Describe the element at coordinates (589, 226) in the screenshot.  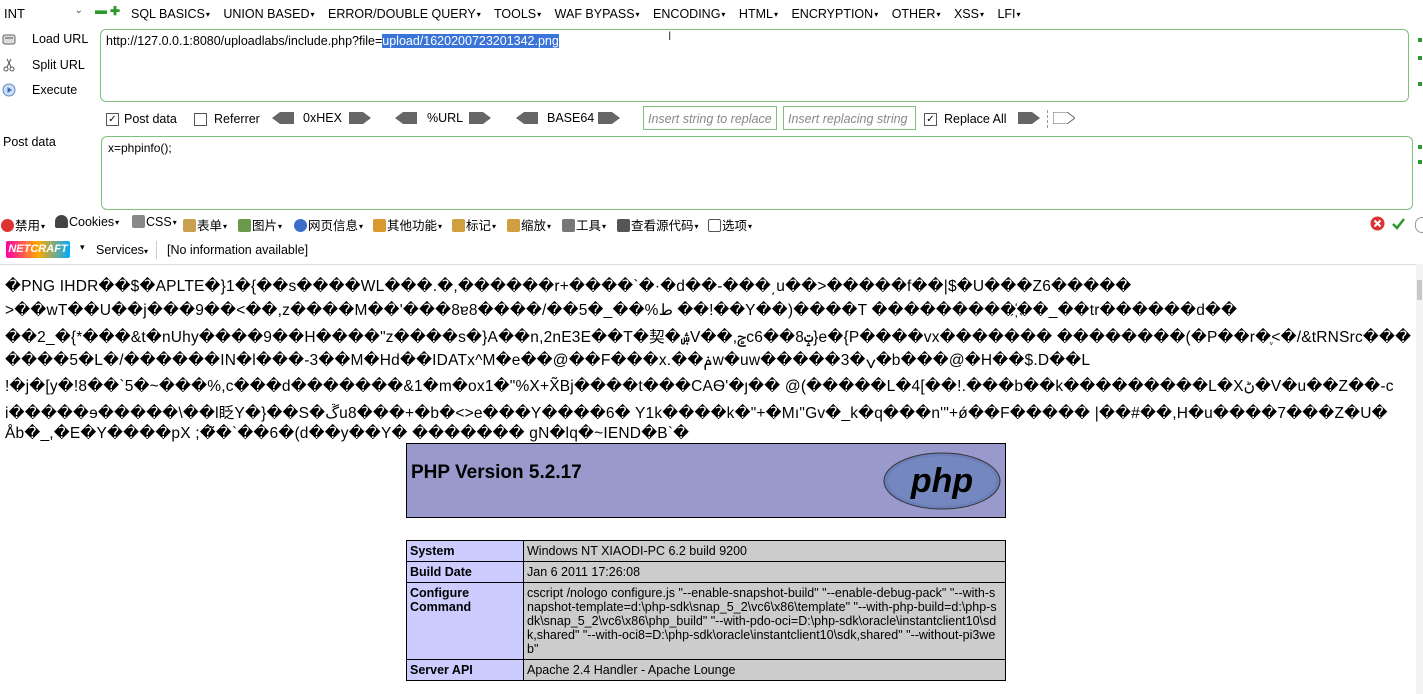
I see `toolbar-tools-label: 工具` at that location.